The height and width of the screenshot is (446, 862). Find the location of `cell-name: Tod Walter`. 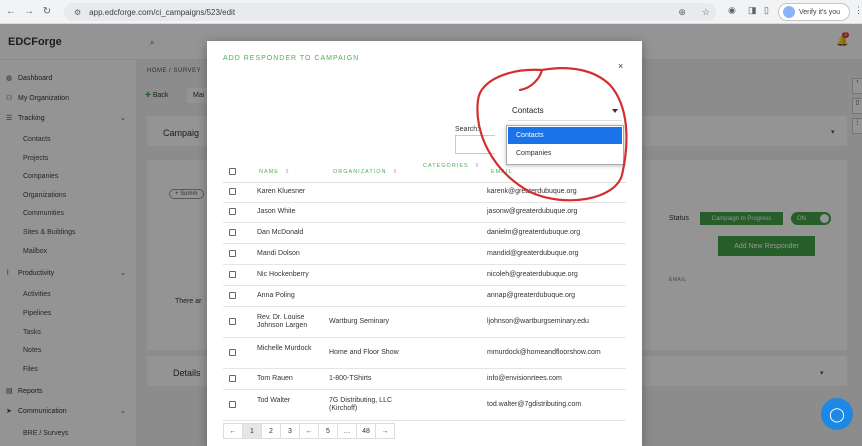

cell-name: Tod Walter is located at coordinates (274, 400).